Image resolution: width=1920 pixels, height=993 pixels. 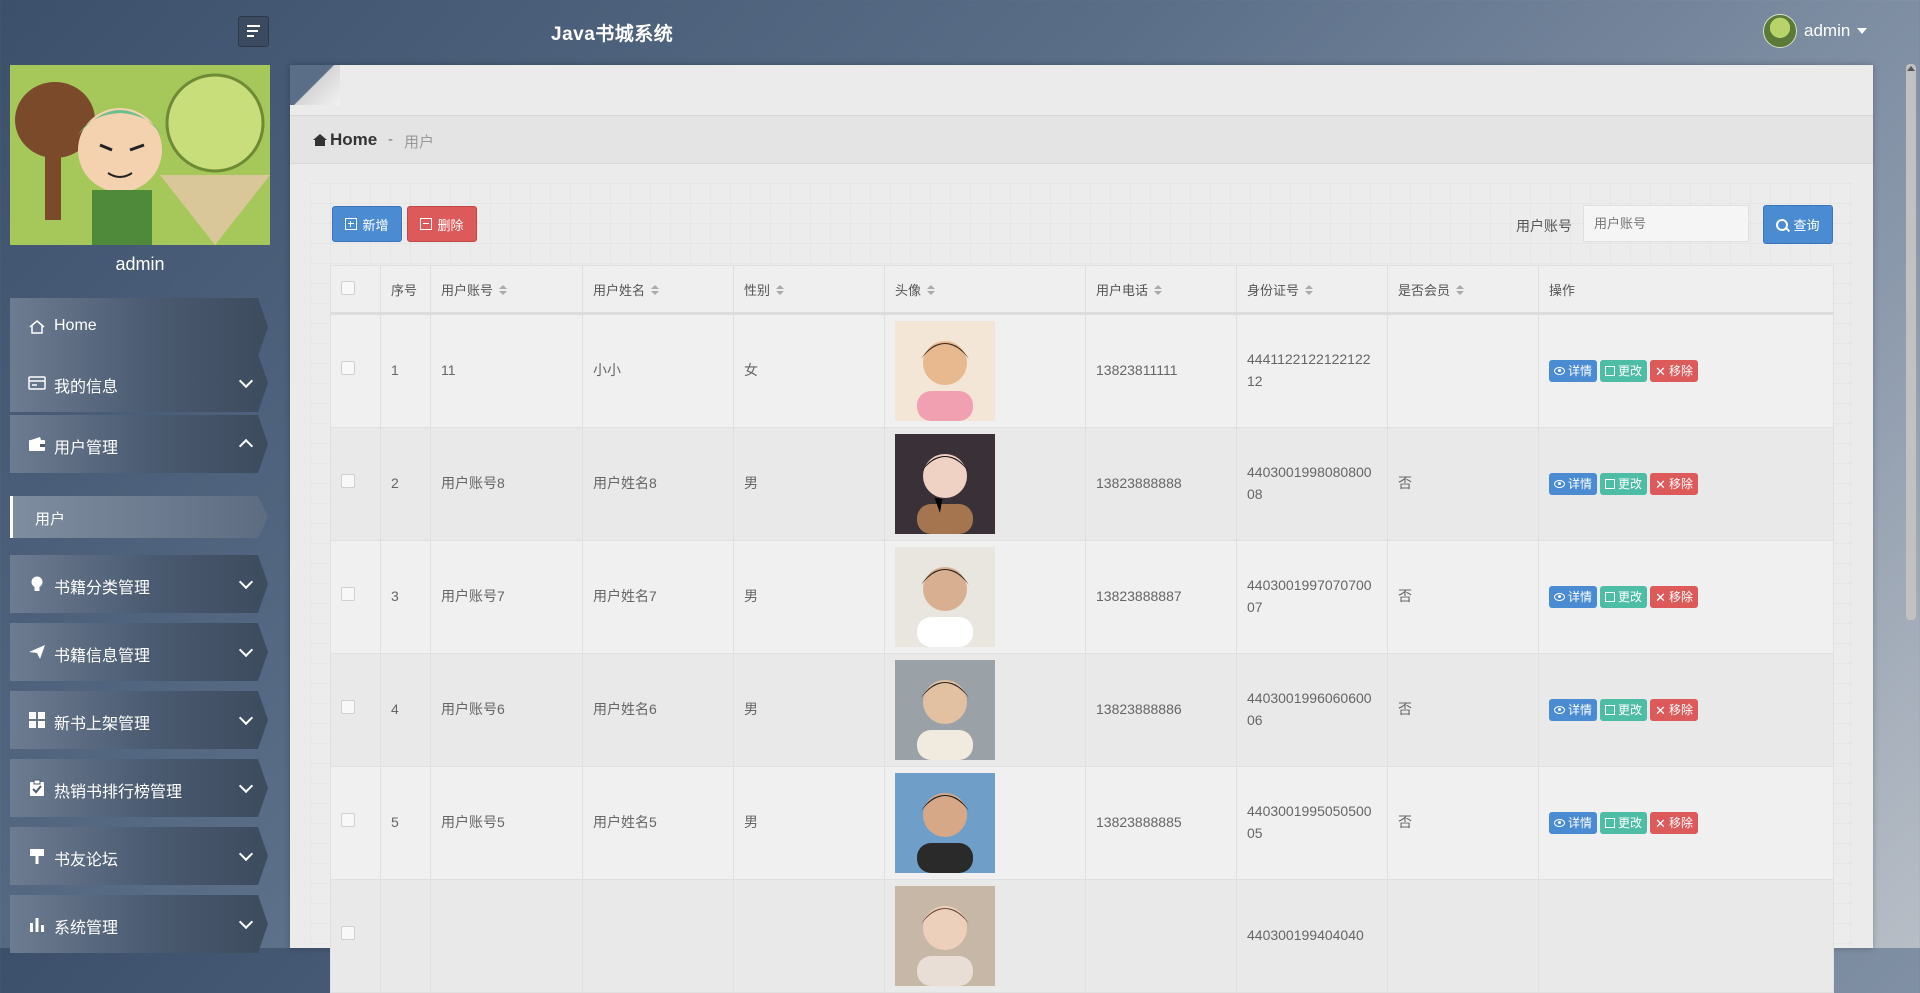 What do you see at coordinates (1312, 710) in the screenshot?
I see `cell-id-number: 440300199606060006` at bounding box center [1312, 710].